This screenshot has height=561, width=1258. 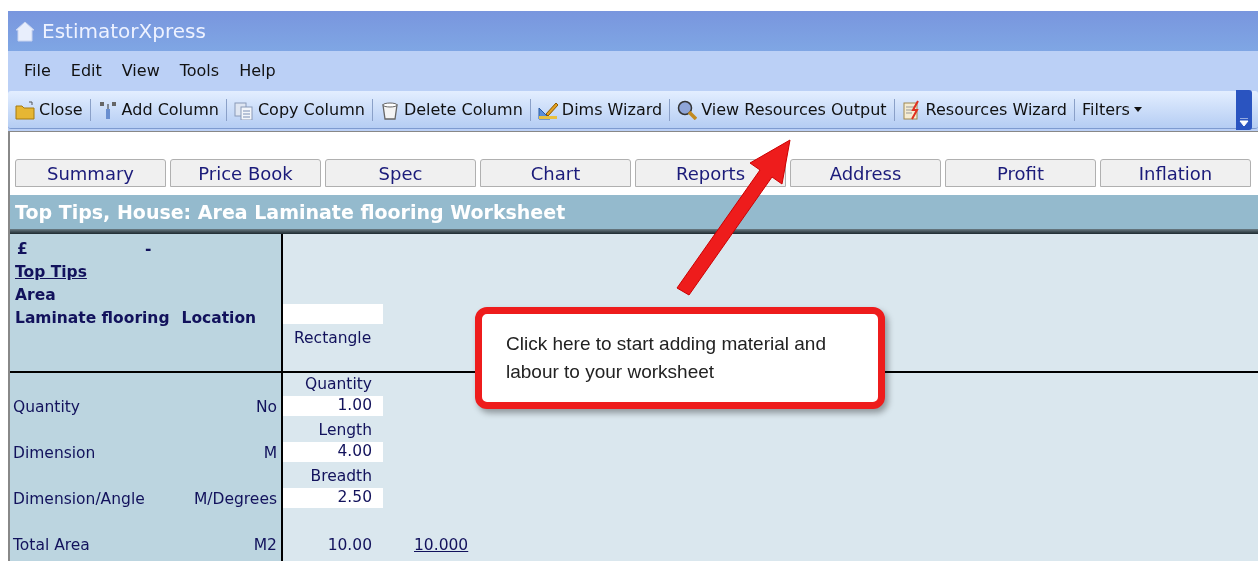 I want to click on toolbar-button: Copy Column, so click(x=299, y=109).